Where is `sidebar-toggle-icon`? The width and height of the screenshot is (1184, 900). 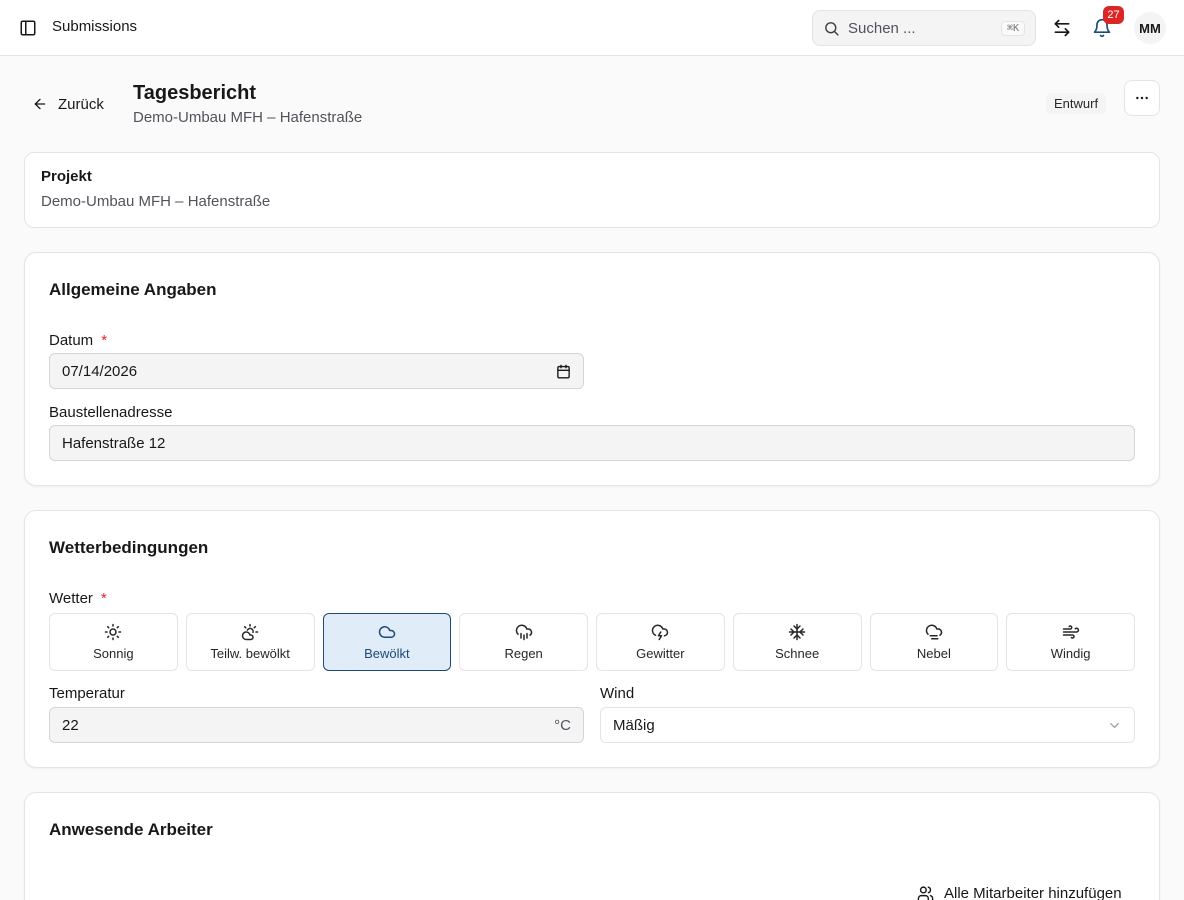 sidebar-toggle-icon is located at coordinates (28, 28).